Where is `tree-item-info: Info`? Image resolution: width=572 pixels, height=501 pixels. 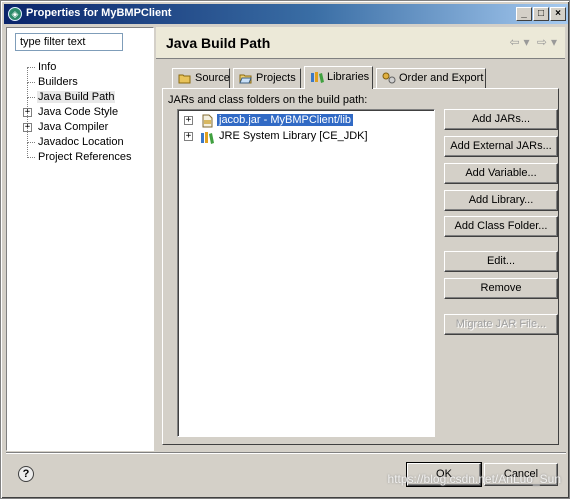
tree-item-info: Info is located at coordinates (81, 67).